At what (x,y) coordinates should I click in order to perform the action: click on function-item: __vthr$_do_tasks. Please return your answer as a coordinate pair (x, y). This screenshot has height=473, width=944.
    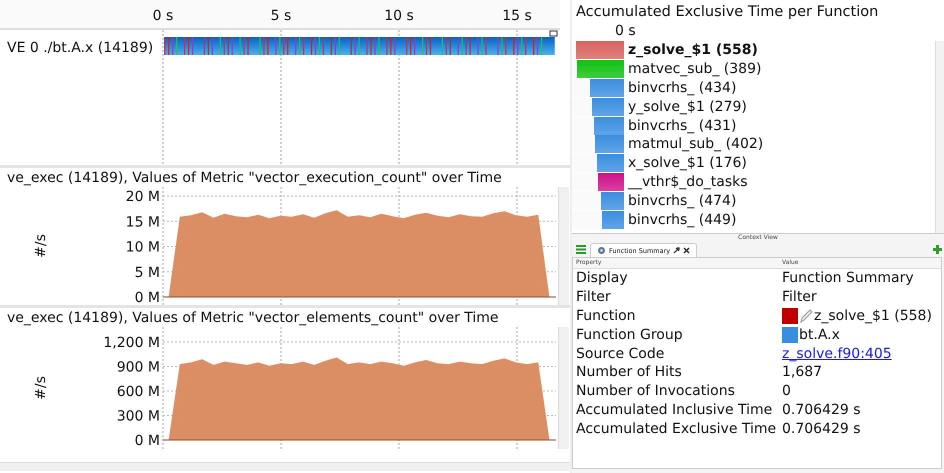
    Looking at the image, I should click on (686, 182).